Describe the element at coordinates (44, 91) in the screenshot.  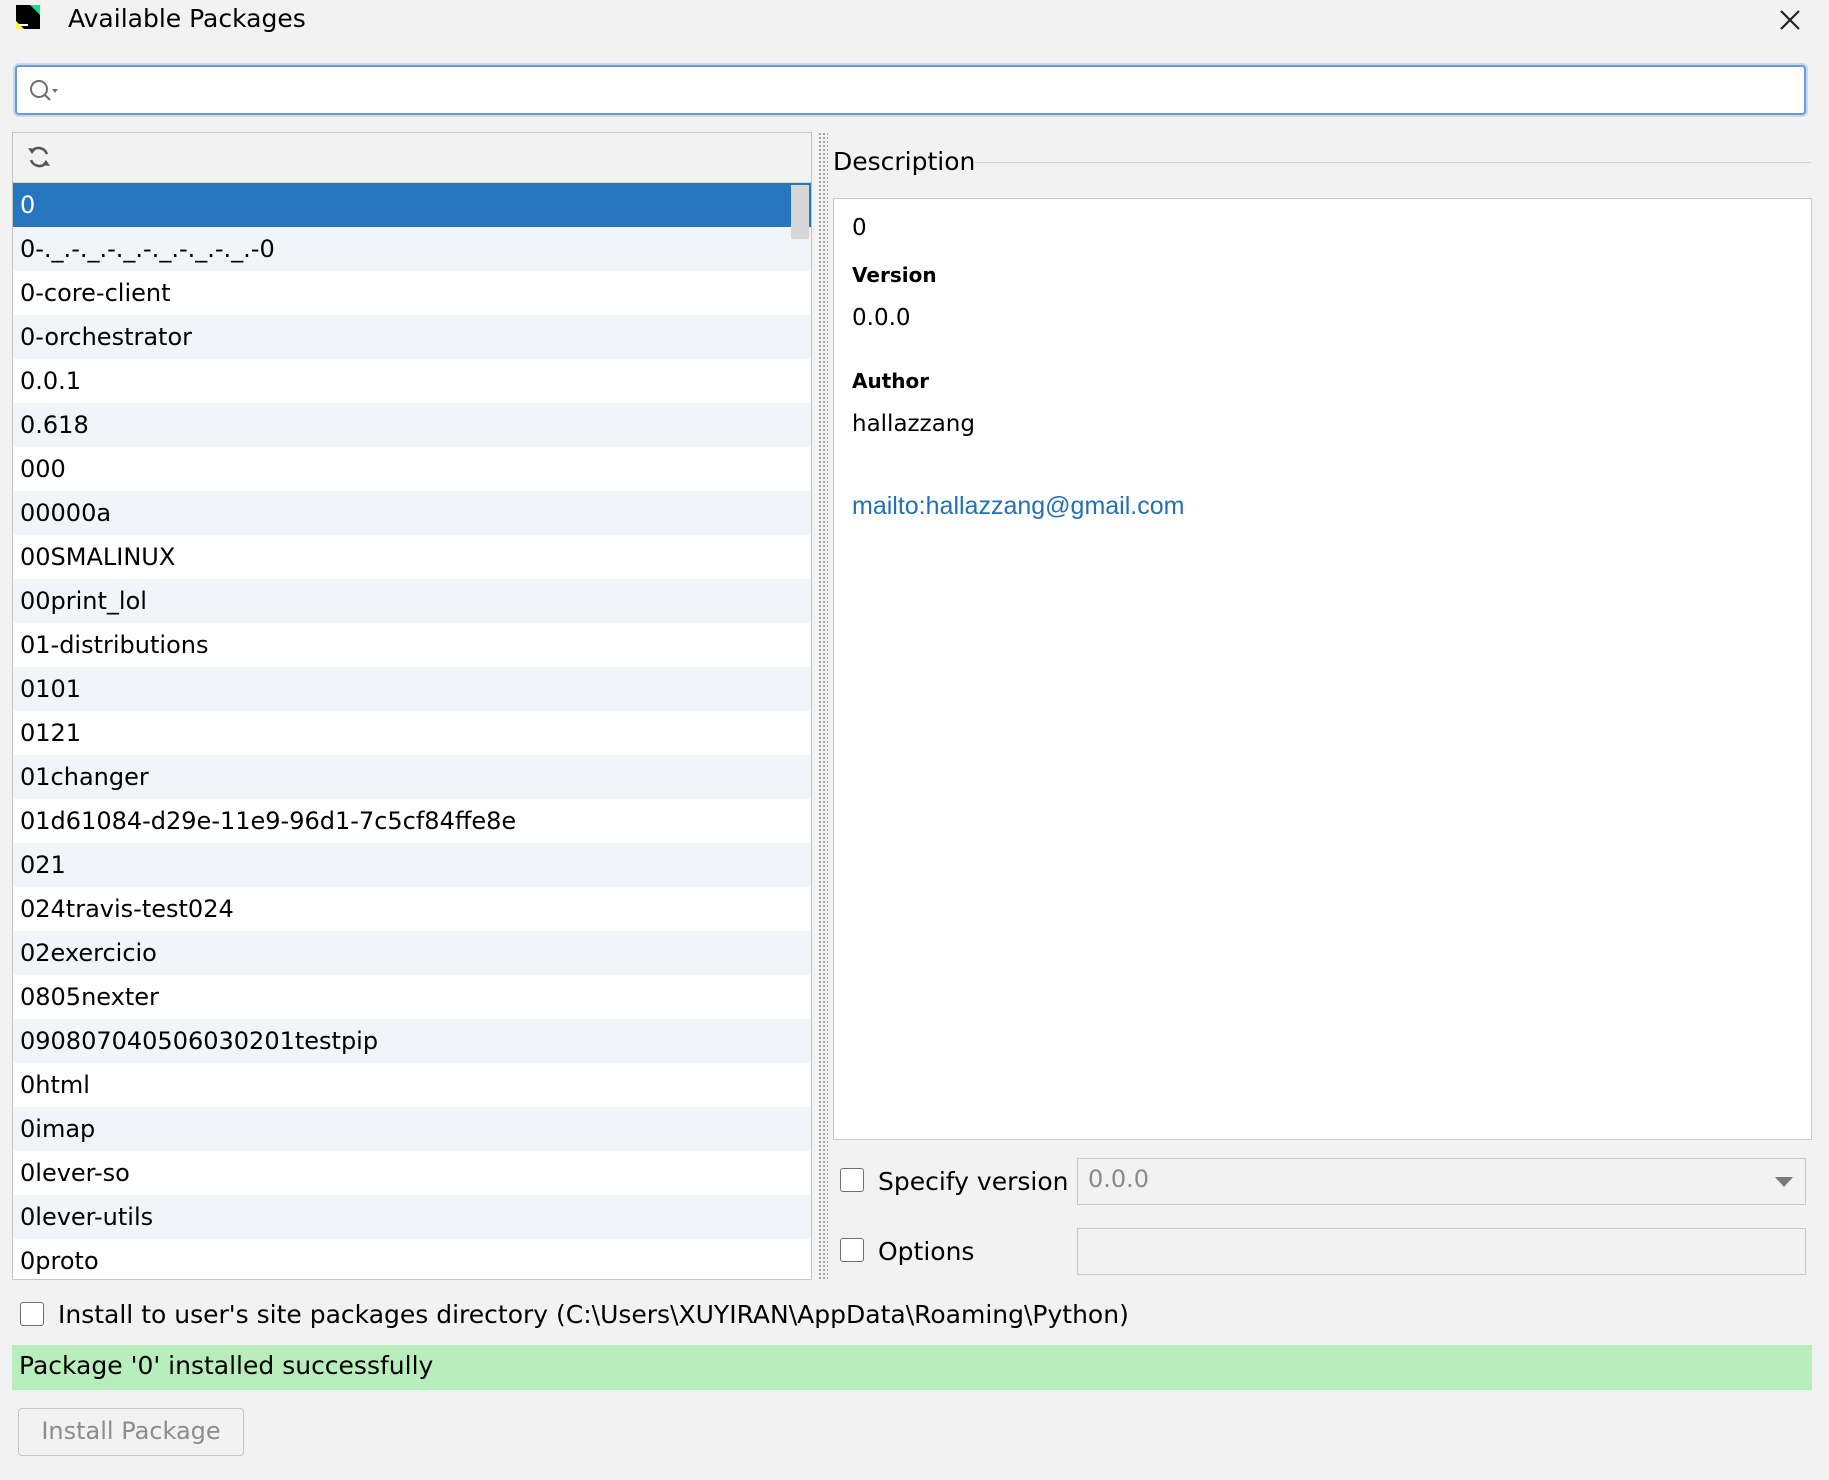
I see `search-icon` at that location.